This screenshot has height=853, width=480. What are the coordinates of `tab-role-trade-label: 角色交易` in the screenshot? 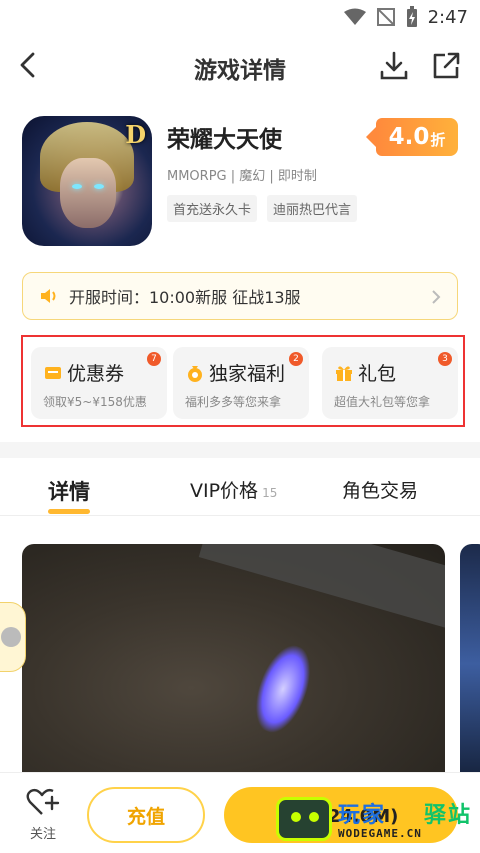 It's located at (380, 491).